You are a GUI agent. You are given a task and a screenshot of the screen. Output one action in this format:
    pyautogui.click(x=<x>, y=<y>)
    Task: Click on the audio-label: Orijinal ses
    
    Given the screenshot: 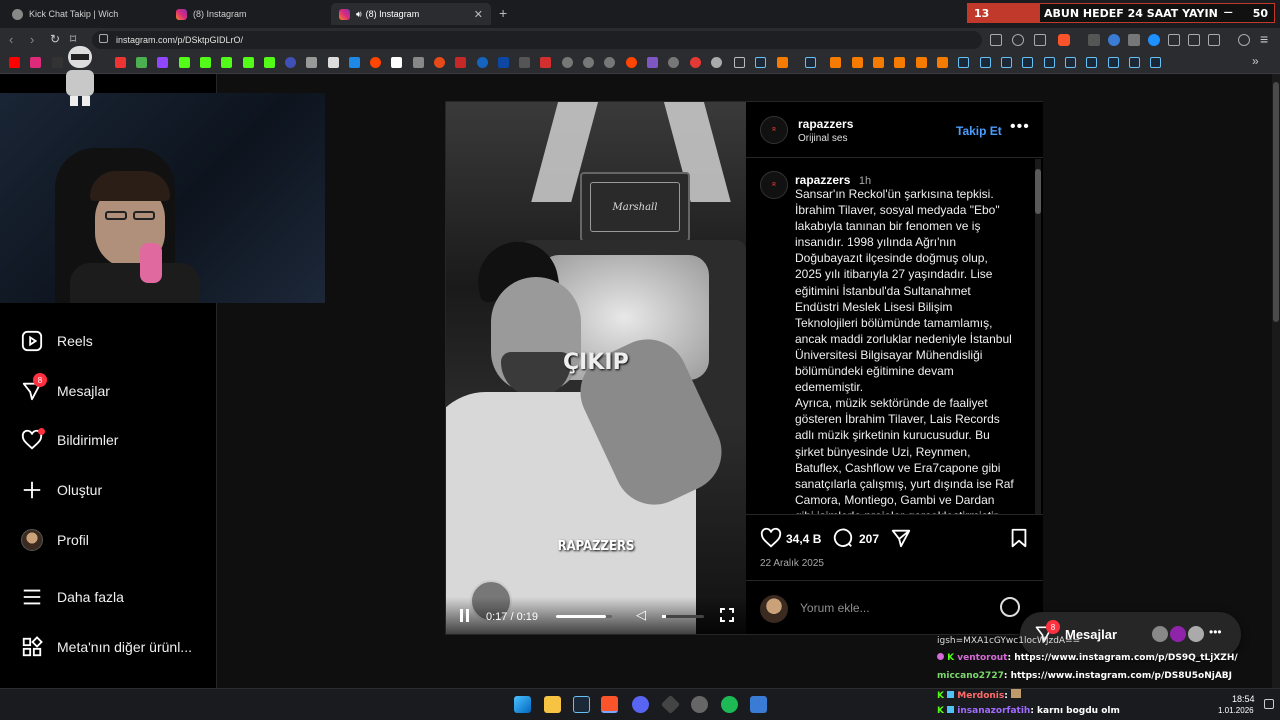 What is the action you would take?
    pyautogui.click(x=822, y=138)
    